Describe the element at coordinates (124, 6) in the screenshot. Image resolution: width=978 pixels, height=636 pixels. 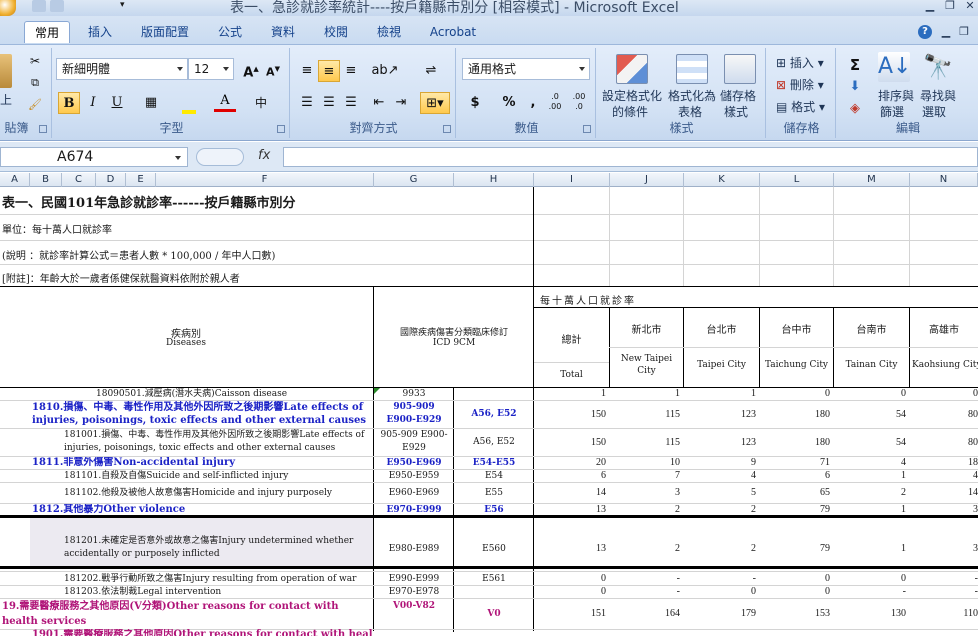
I see `qat-customize-icon: ▾` at that location.